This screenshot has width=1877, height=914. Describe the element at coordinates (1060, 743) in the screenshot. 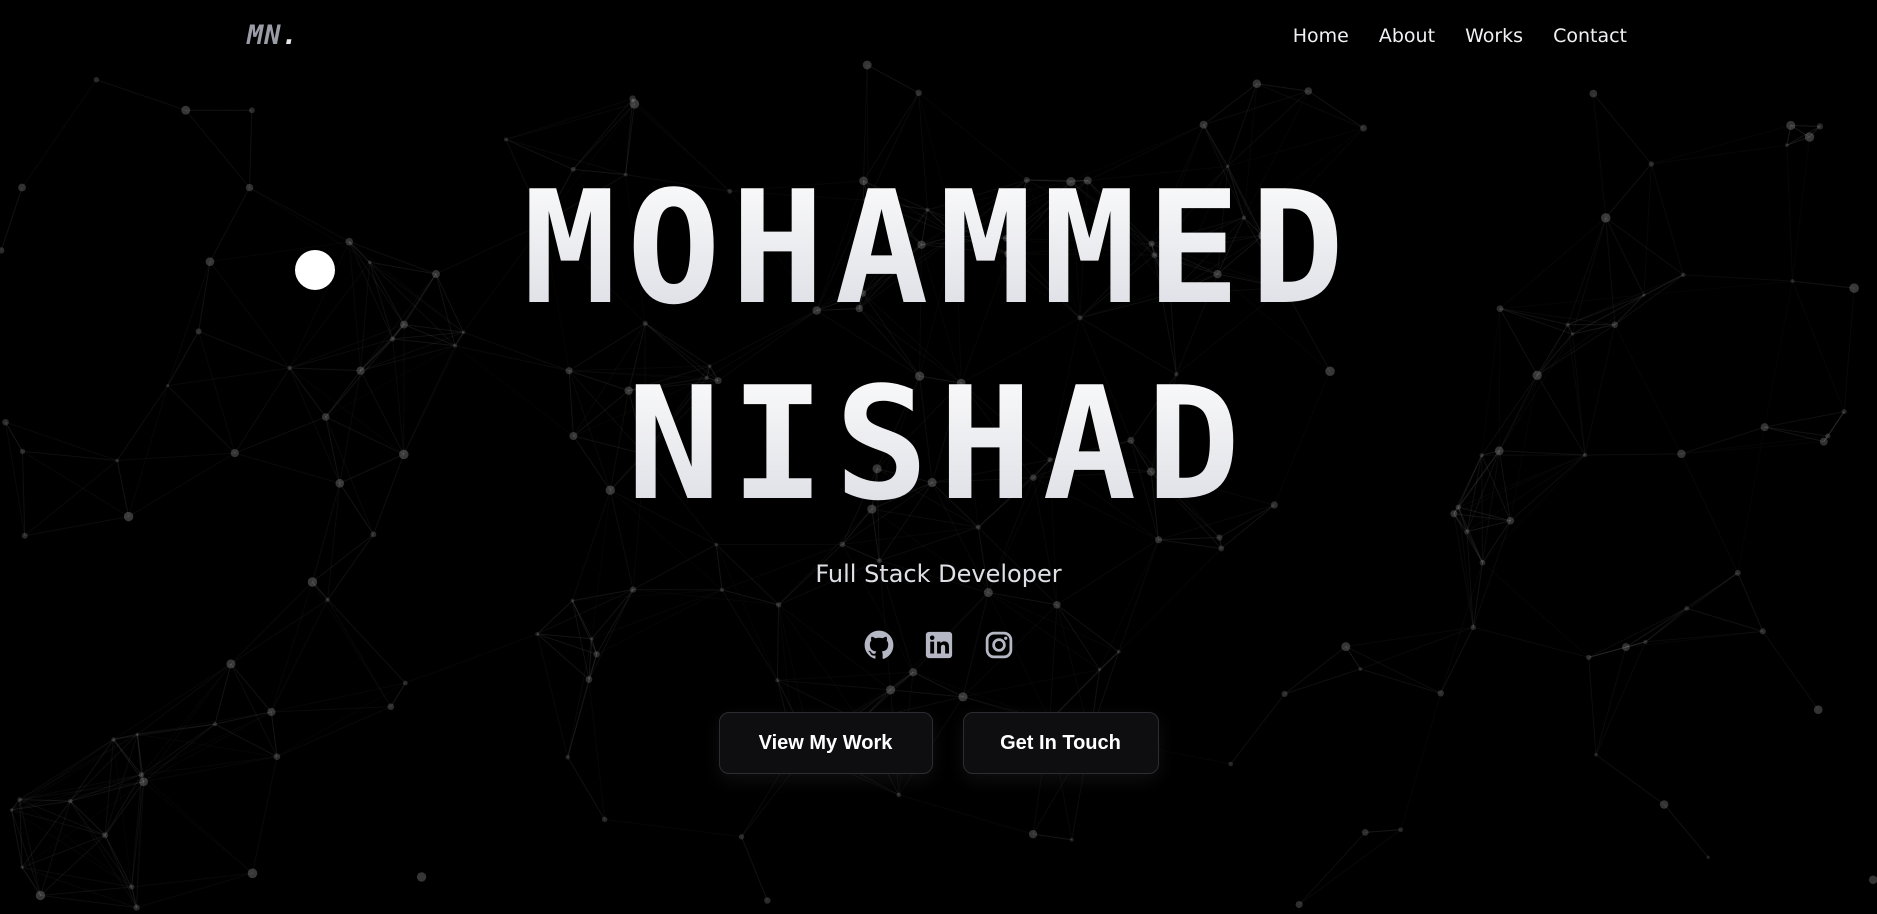

I see `get-in-touch-button: Get In Touch` at that location.